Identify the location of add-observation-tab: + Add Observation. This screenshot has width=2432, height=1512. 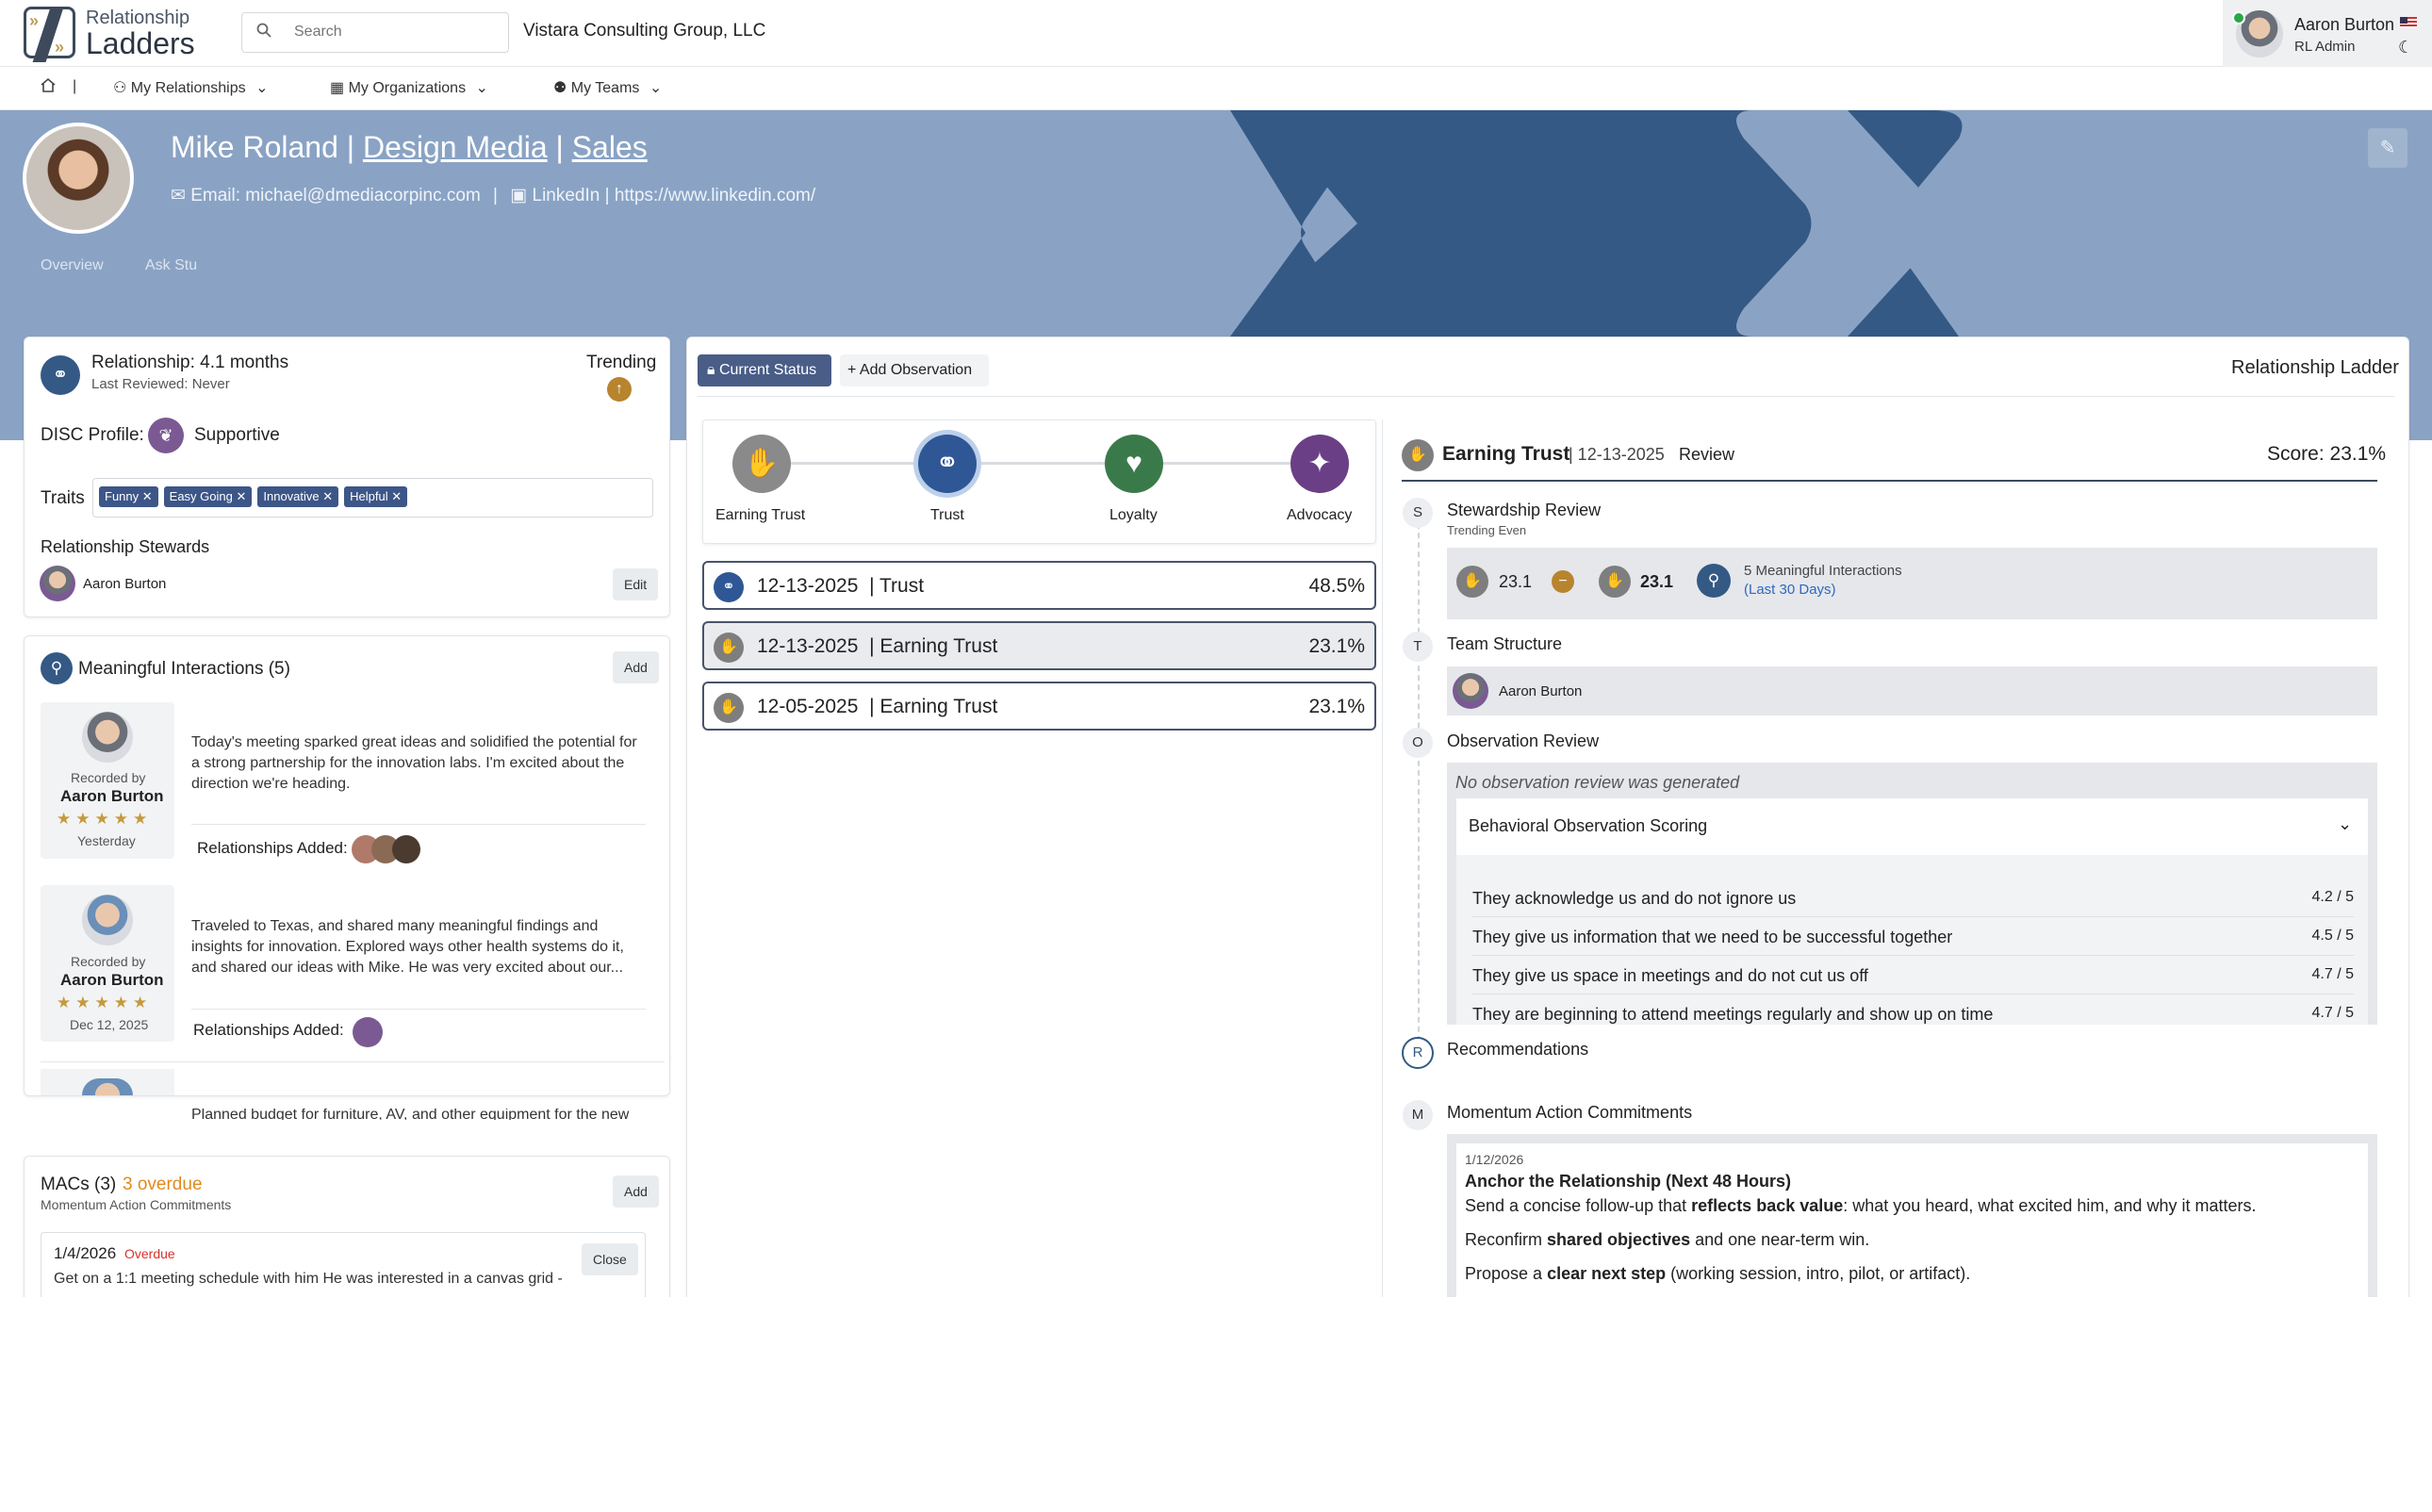
(914, 370).